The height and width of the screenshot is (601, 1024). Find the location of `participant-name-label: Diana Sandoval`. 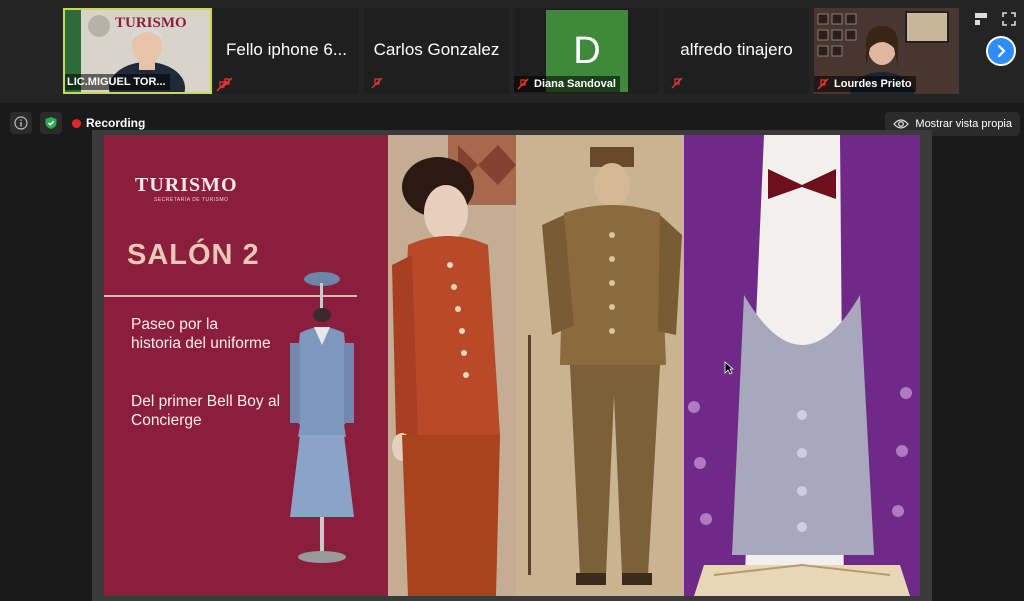

participant-name-label: Diana Sandoval is located at coordinates (567, 84).